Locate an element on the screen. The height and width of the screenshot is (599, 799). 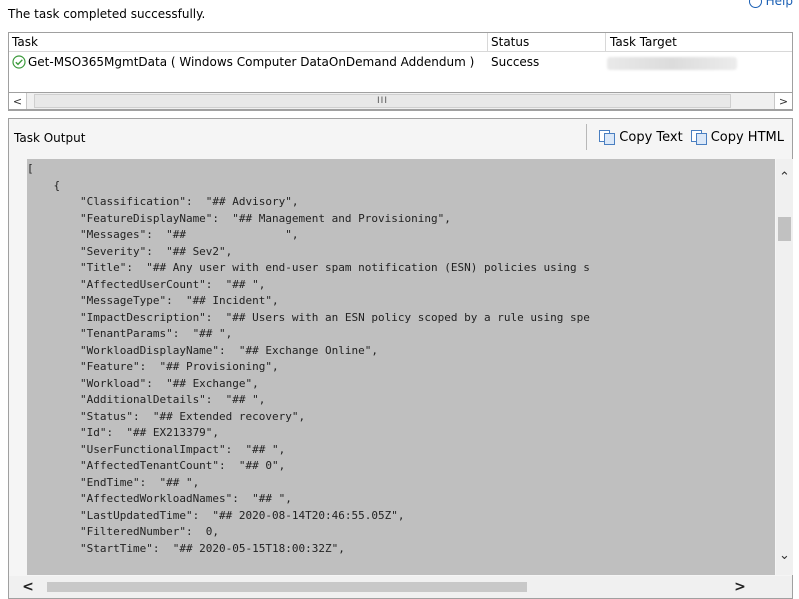
panel-title: Task Output is located at coordinates (50, 138).